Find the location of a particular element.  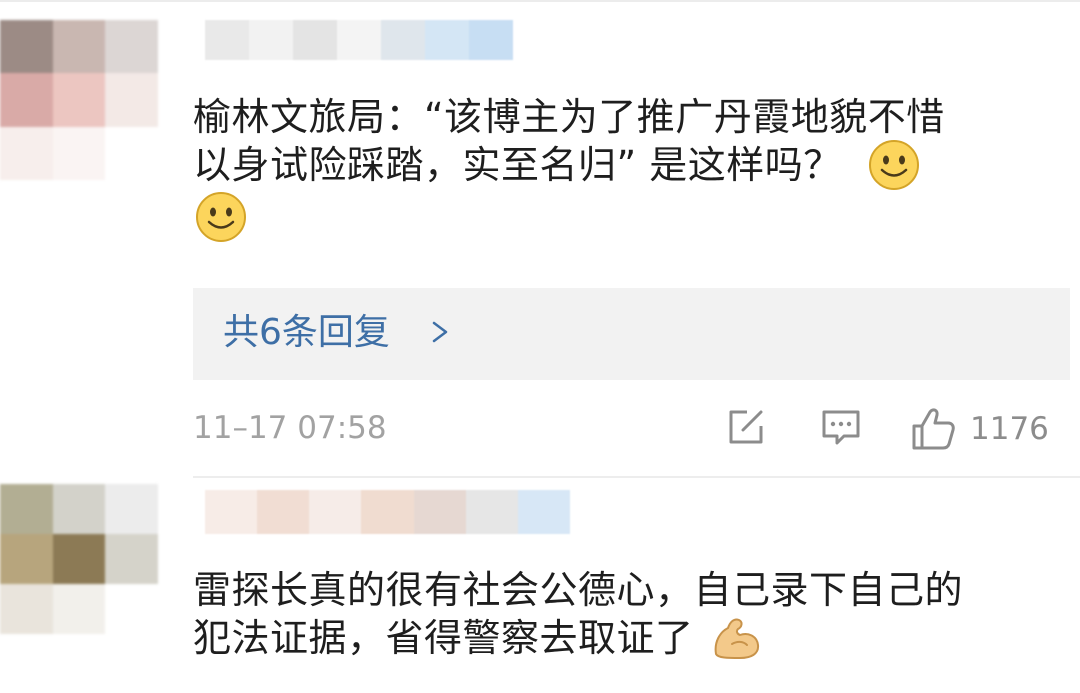

comment-line: 以身试险踩踏，实至名归” 是这样吗？ is located at coordinates (623, 166).